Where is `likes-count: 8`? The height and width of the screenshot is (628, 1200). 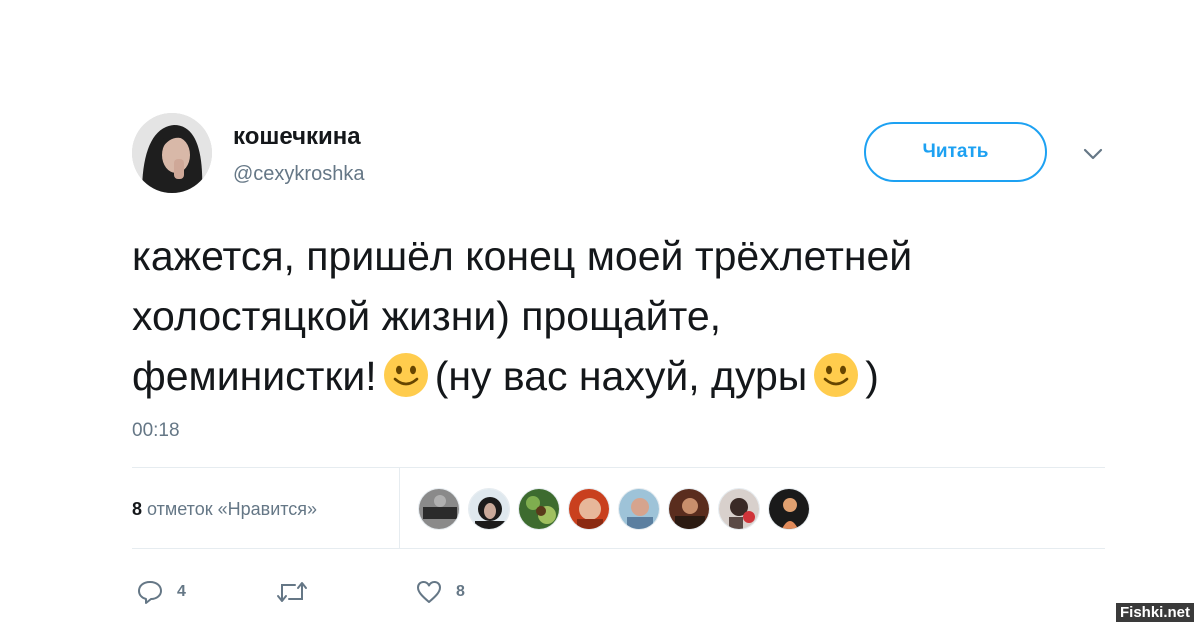
likes-count: 8 is located at coordinates (137, 509).